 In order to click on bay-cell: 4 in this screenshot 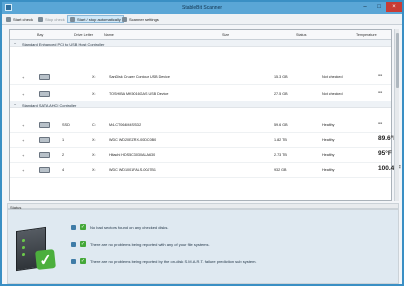, I will do `click(63, 170)`.